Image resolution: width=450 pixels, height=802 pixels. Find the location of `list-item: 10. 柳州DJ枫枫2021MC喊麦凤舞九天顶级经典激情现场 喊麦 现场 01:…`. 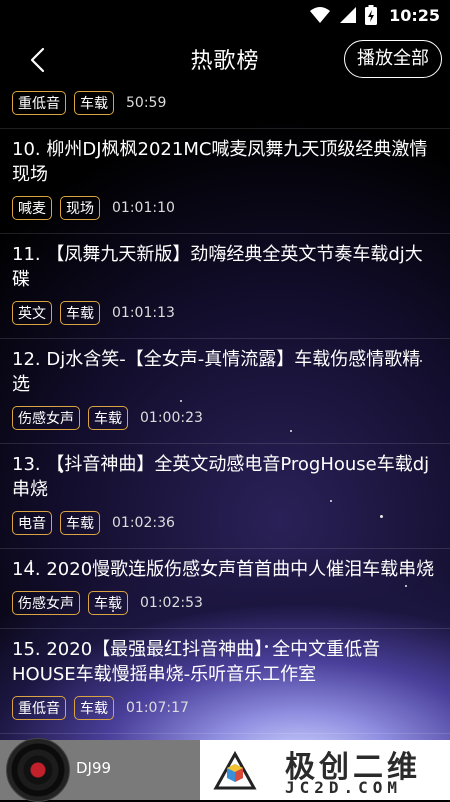

list-item: 10. 柳州DJ枫枫2021MC喊麦凤舞九天顶级经典激情现场 喊麦 现场 01:… is located at coordinates (225, 181).